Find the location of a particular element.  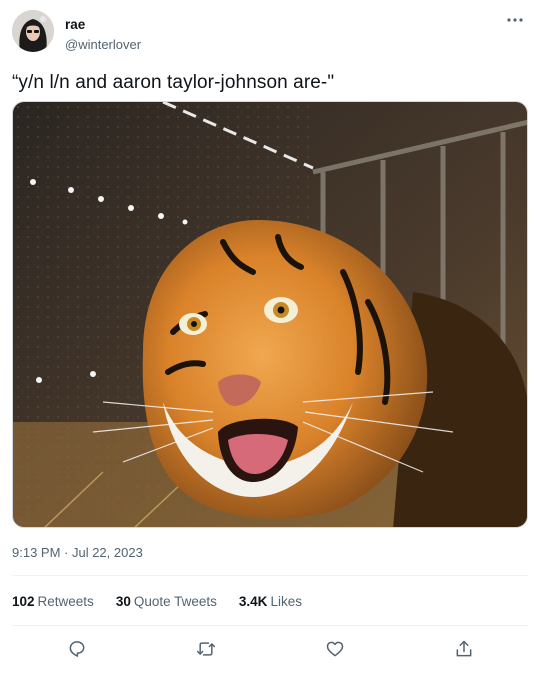

tweet-text: “y/n l/n and aaron taylor-johnson are-" is located at coordinates (173, 82).